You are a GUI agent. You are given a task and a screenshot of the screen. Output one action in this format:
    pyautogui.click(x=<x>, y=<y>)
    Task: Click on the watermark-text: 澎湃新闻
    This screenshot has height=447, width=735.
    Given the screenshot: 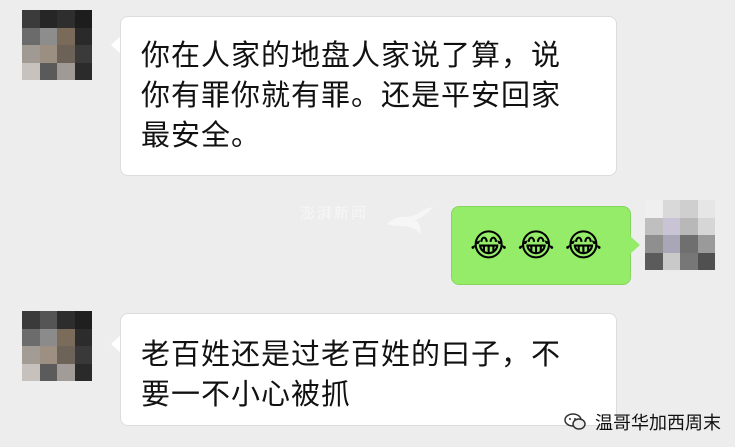 What is the action you would take?
    pyautogui.click(x=334, y=213)
    